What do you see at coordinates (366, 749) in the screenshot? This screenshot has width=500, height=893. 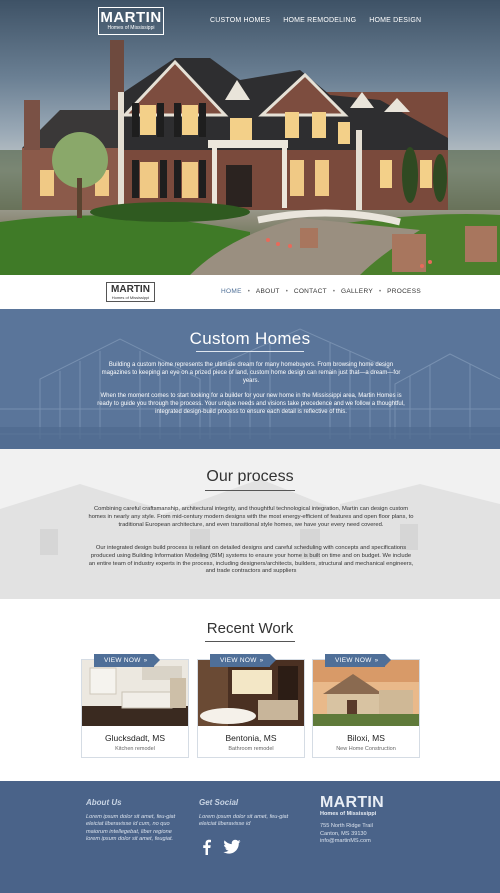 I see `card-project-type: New Home Construction` at bounding box center [366, 749].